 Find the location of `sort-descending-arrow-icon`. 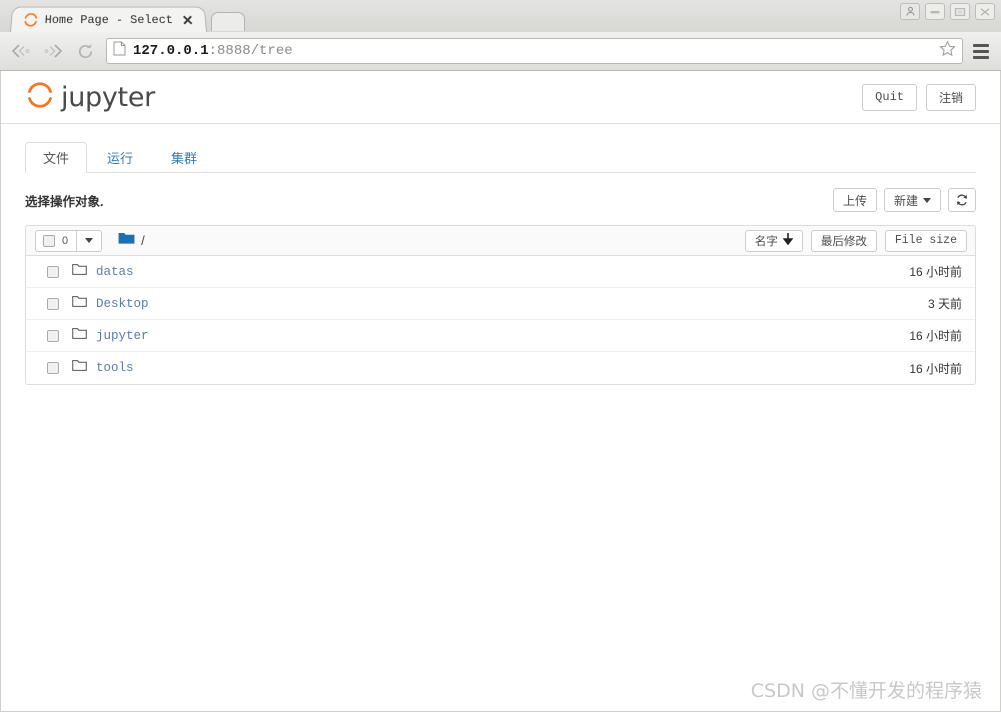

sort-descending-arrow-icon is located at coordinates (788, 240).